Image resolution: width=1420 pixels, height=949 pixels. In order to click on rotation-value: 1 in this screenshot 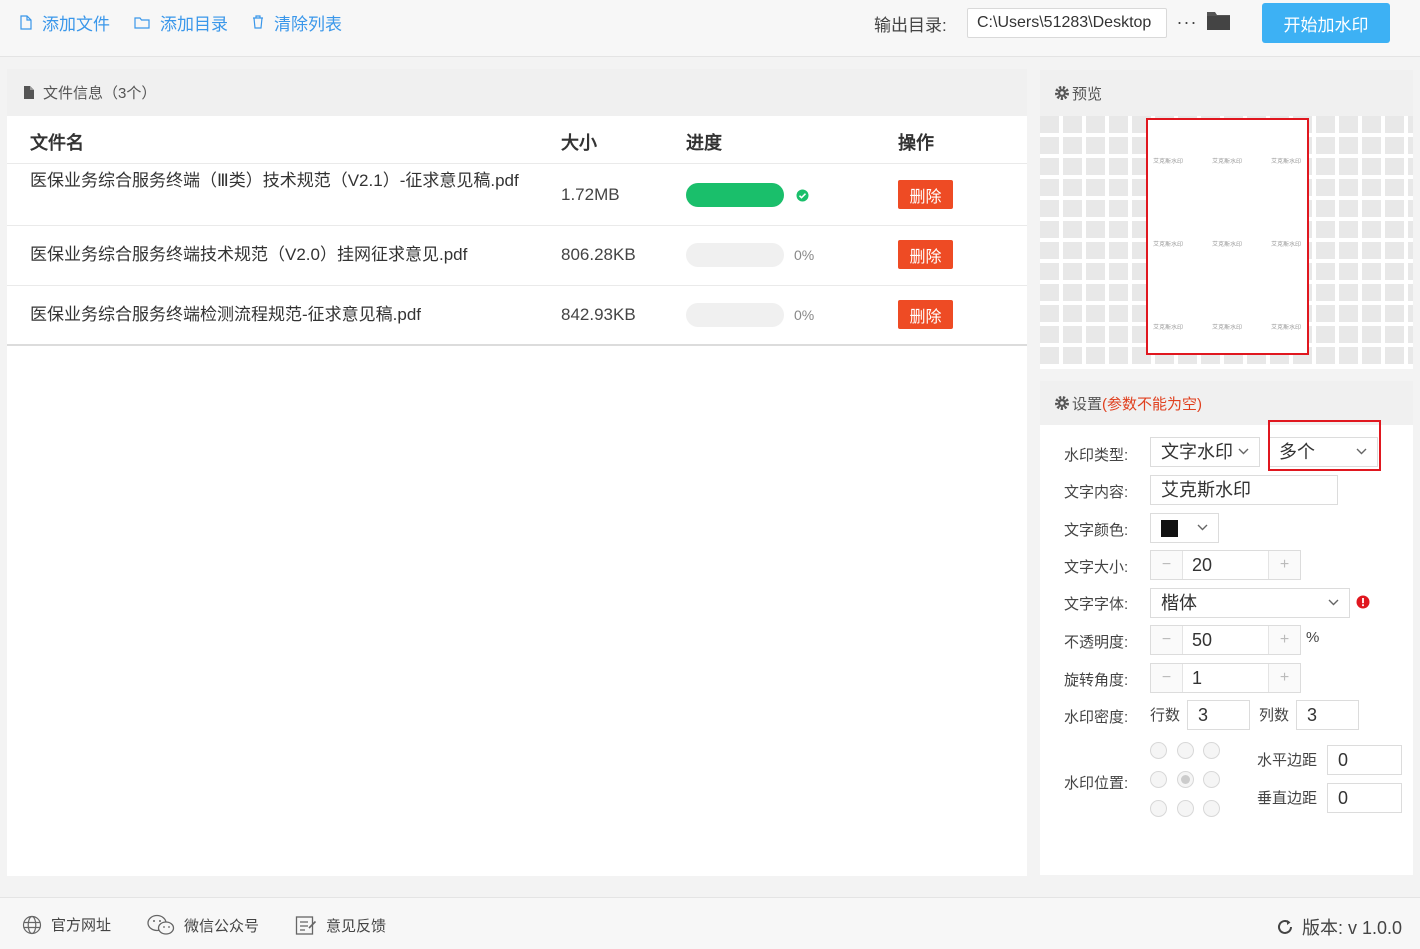, I will do `click(1225, 678)`.